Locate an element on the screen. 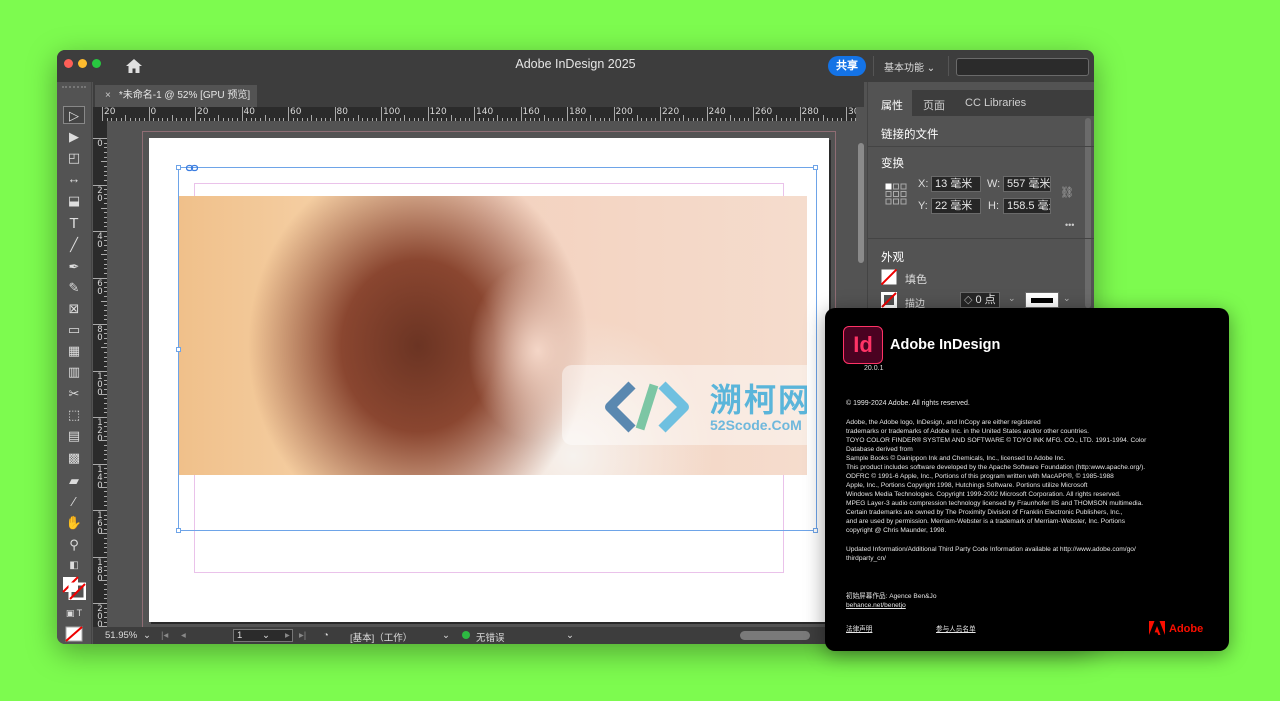  apply-none-icon is located at coordinates (74, 634).